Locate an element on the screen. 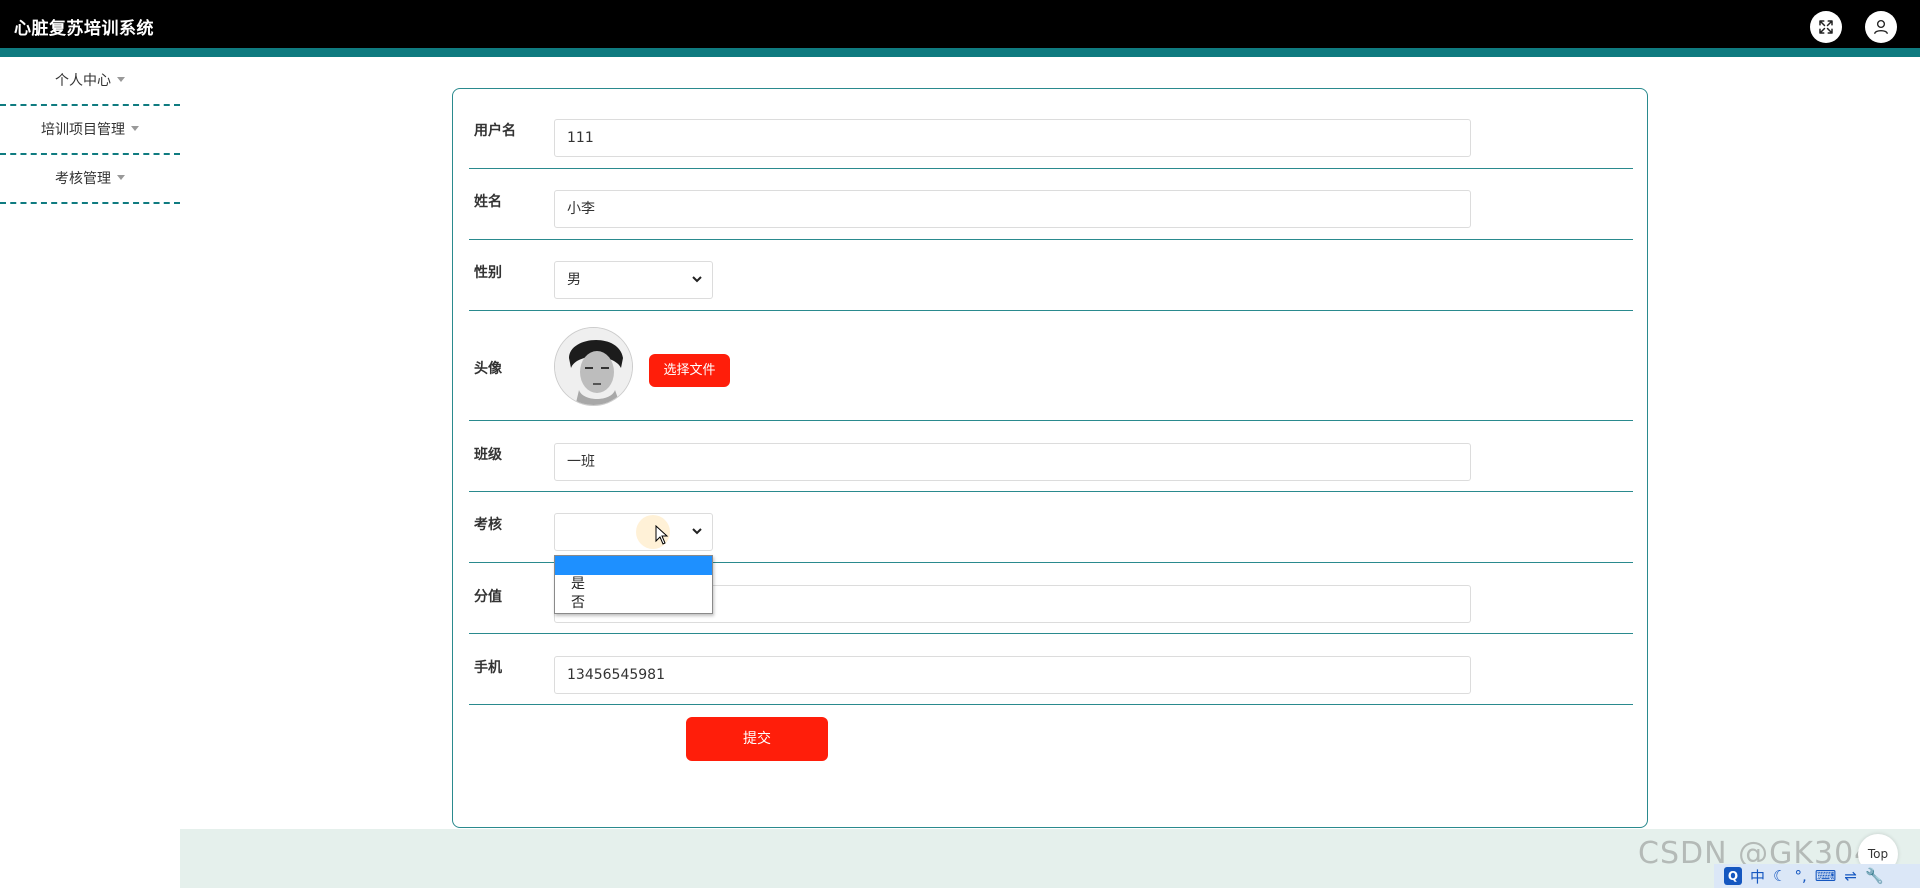  ime-logo-icon: Q is located at coordinates (1733, 876).